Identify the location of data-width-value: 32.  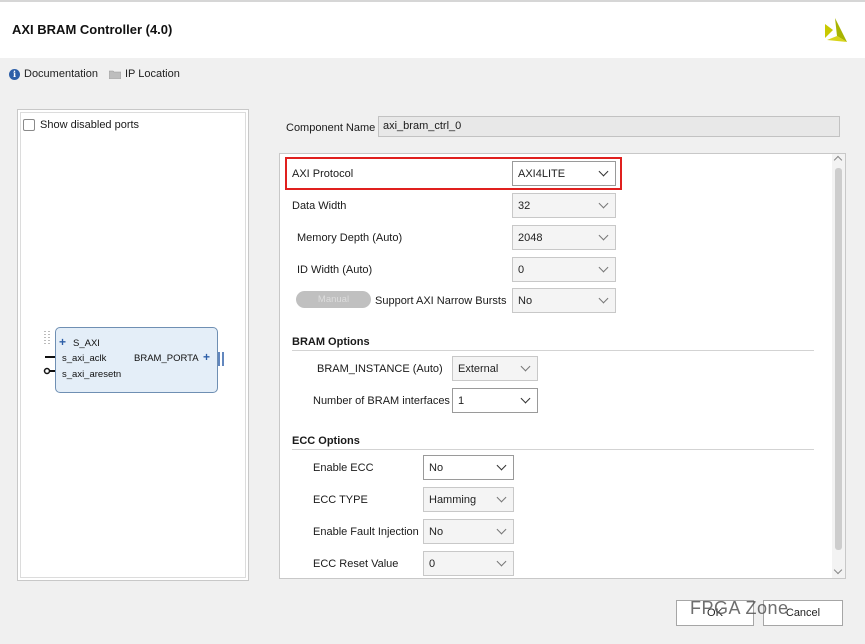
(524, 205).